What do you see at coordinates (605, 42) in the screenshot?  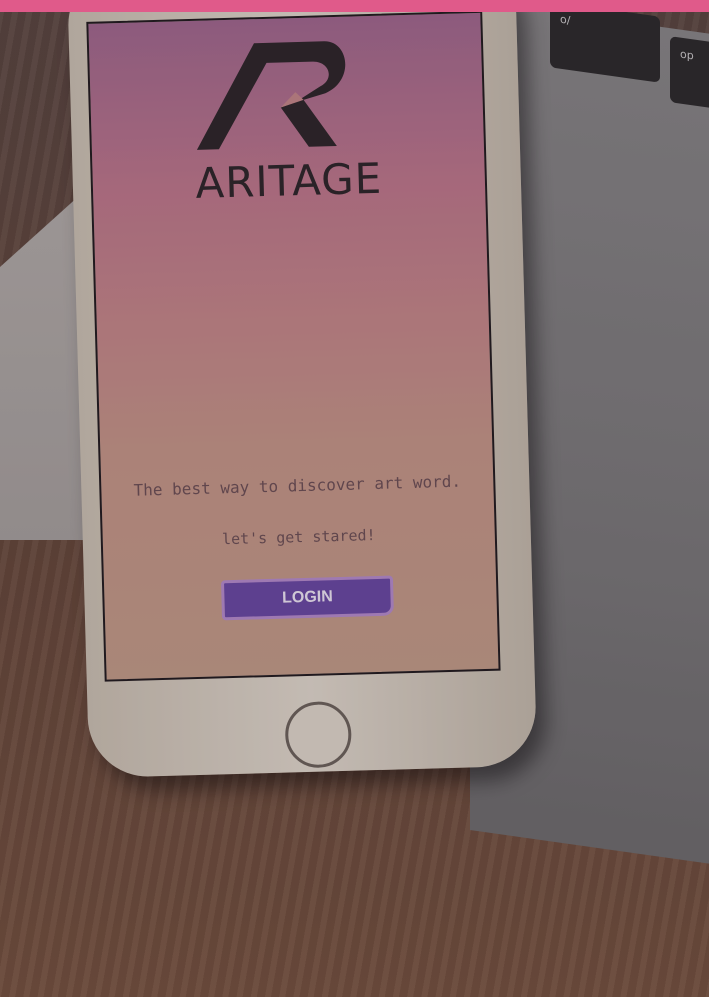 I see `keyboard-key-1: o/` at bounding box center [605, 42].